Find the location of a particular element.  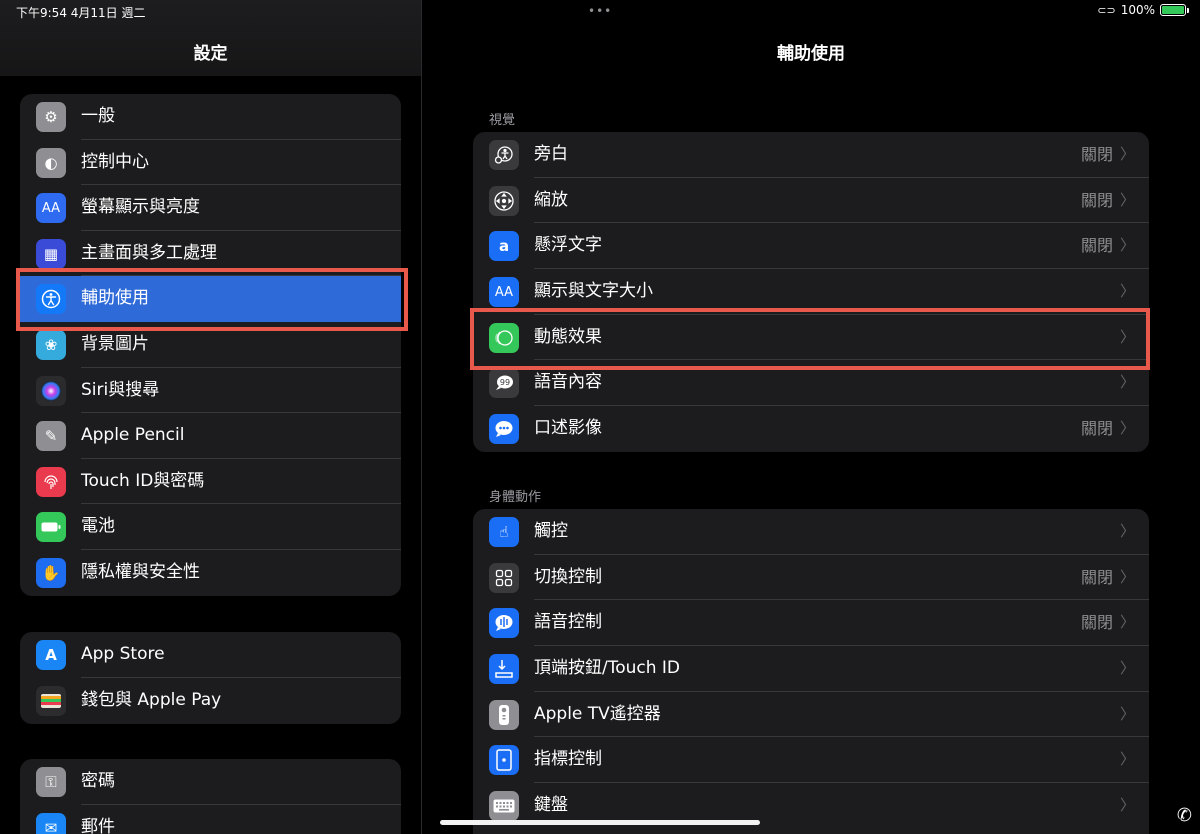

sidebar-item-apple-pencil: ✎ Apple Pencil is located at coordinates (210, 436).